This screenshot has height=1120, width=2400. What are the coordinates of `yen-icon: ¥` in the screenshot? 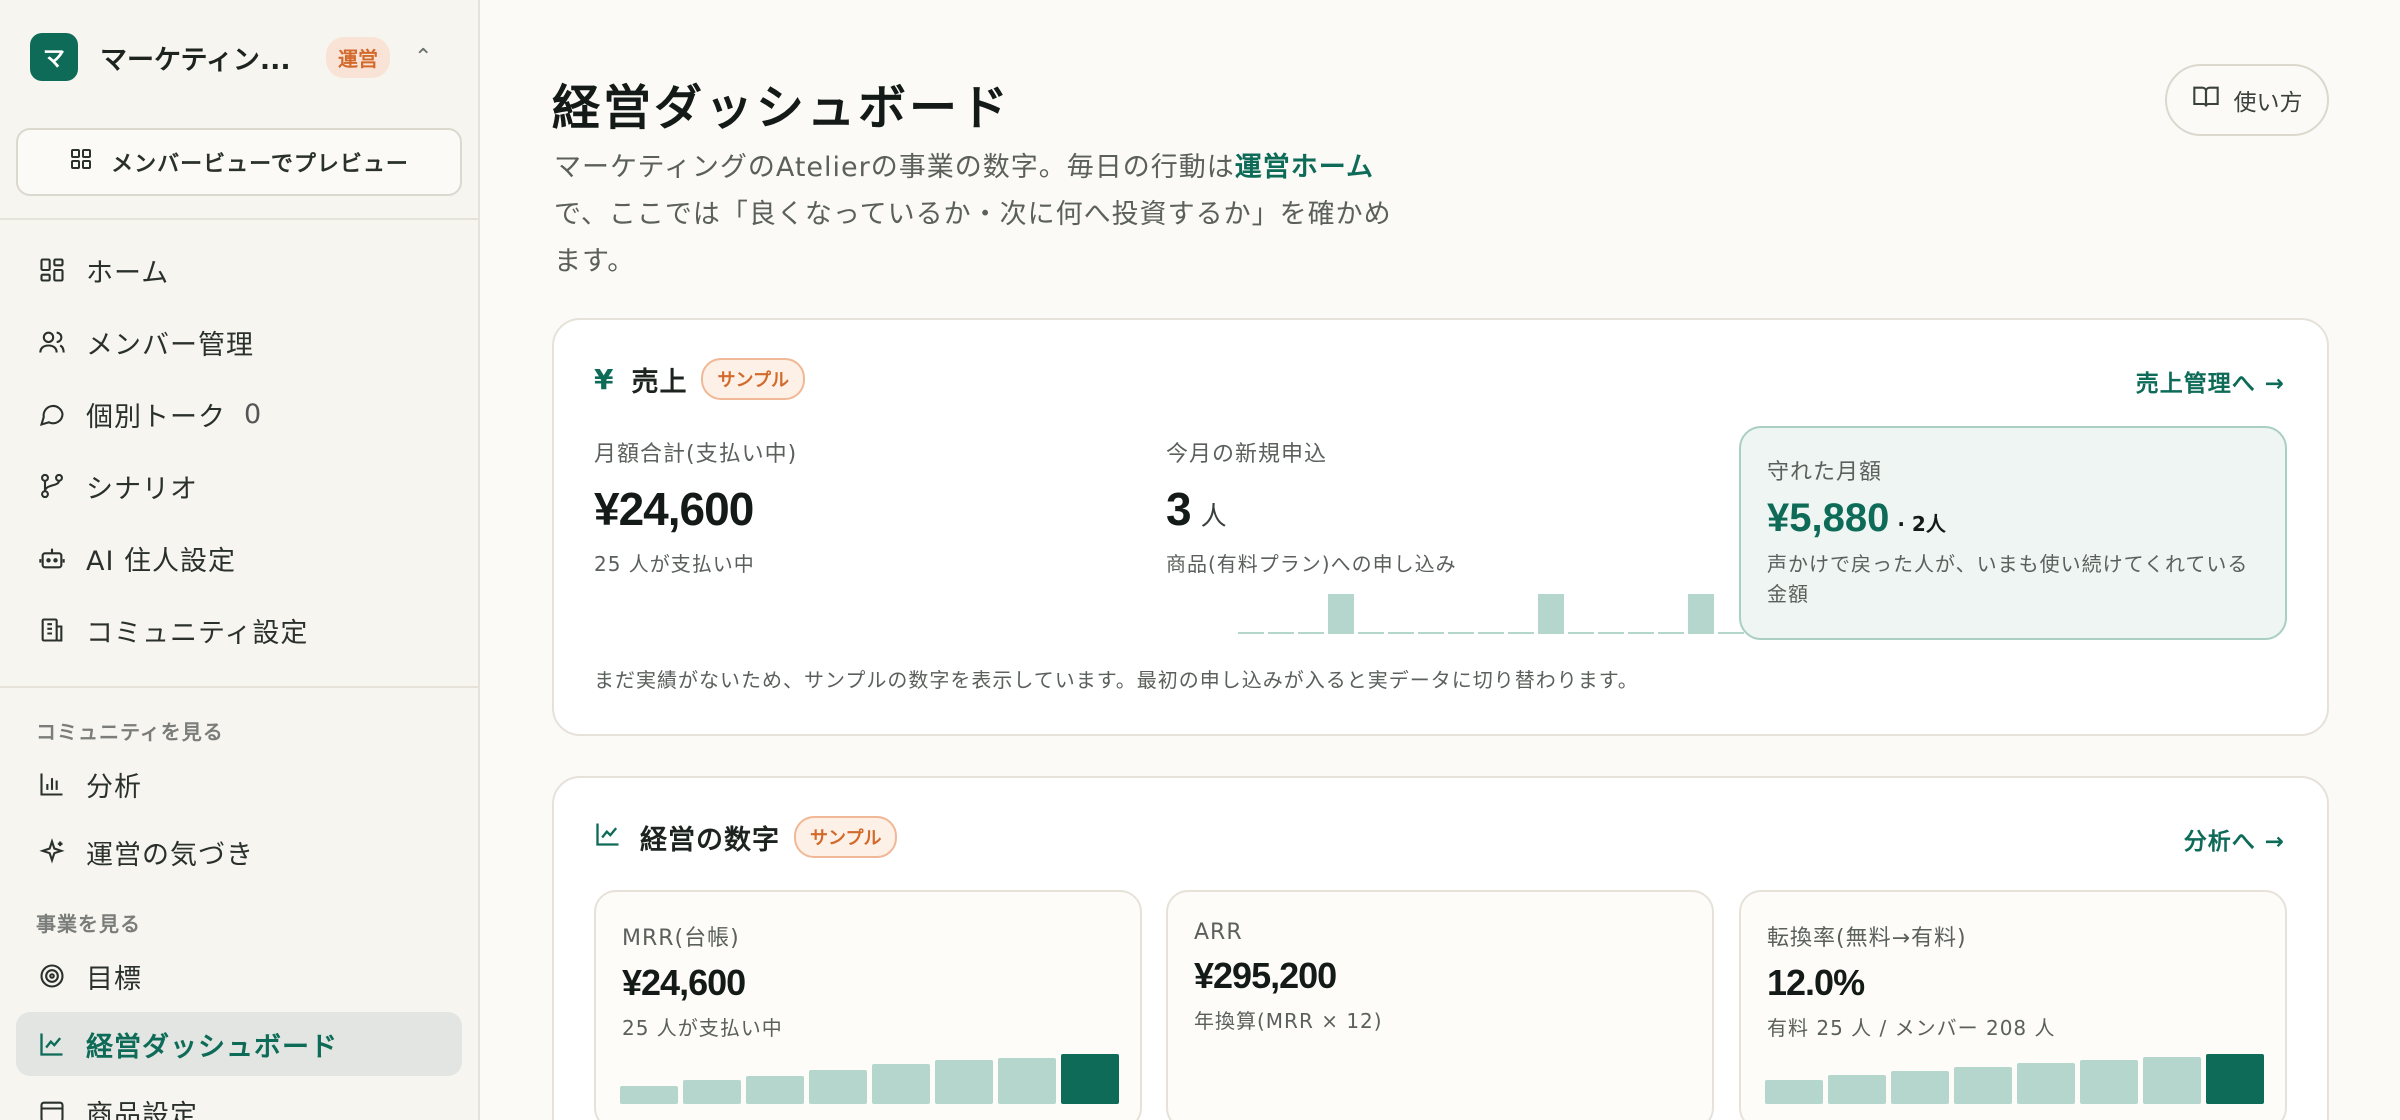 It's located at (604, 379).